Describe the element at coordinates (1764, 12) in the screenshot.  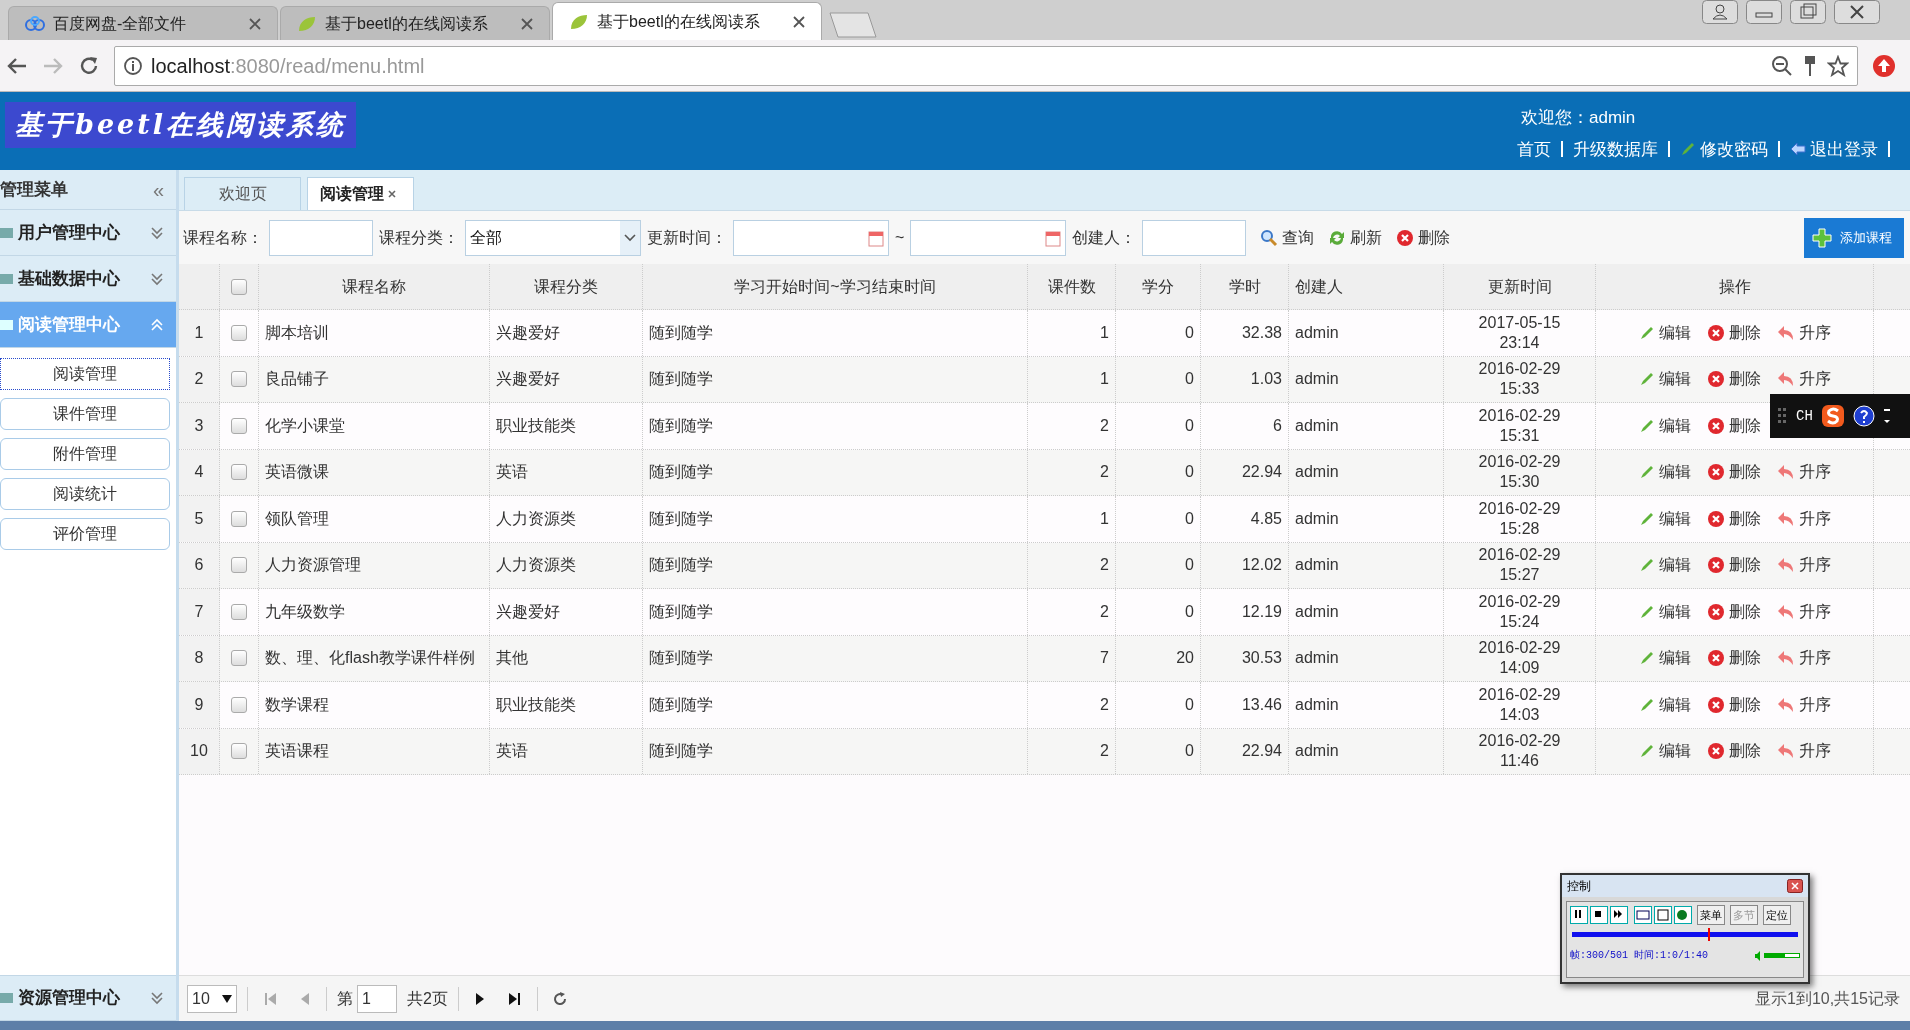
I see `minimize-button` at that location.